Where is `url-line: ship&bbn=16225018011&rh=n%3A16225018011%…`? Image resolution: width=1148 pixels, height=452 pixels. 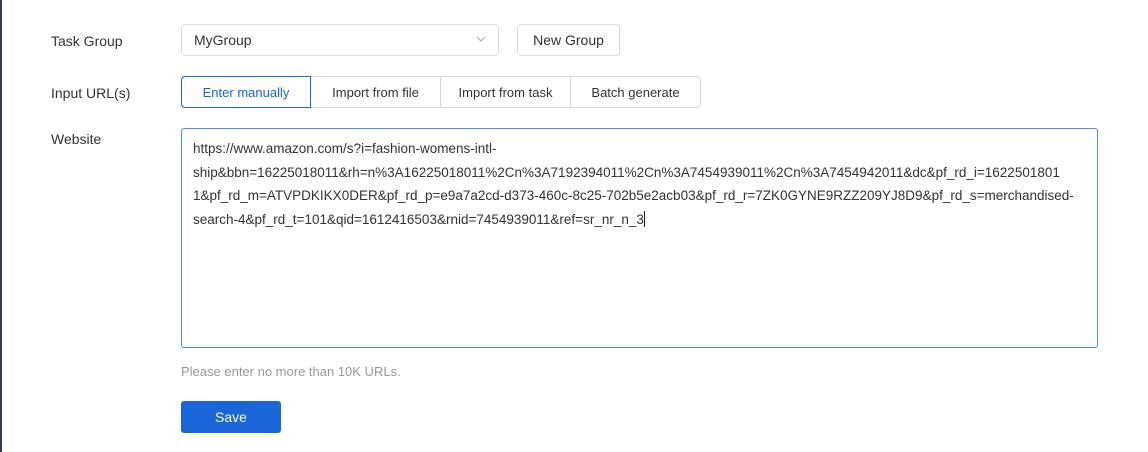
url-line: ship&bbn=16225018011&rh=n%3A16225018011%… is located at coordinates (626, 172).